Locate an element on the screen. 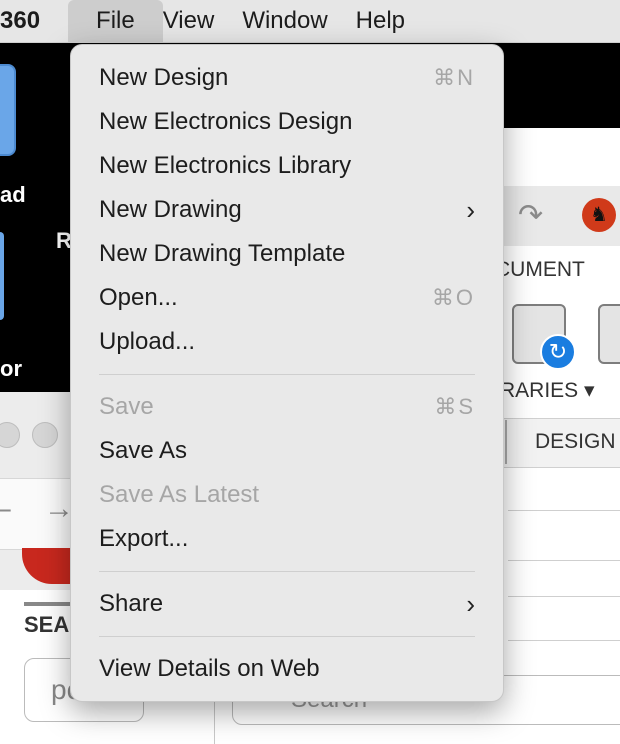  desktop-icon-label: or is located at coordinates (11, 368).